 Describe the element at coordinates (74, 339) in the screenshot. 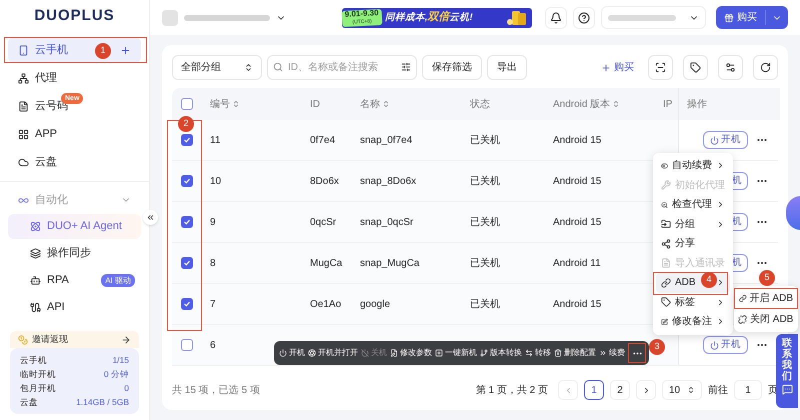

I see `invite-banner: 邀请返现` at that location.